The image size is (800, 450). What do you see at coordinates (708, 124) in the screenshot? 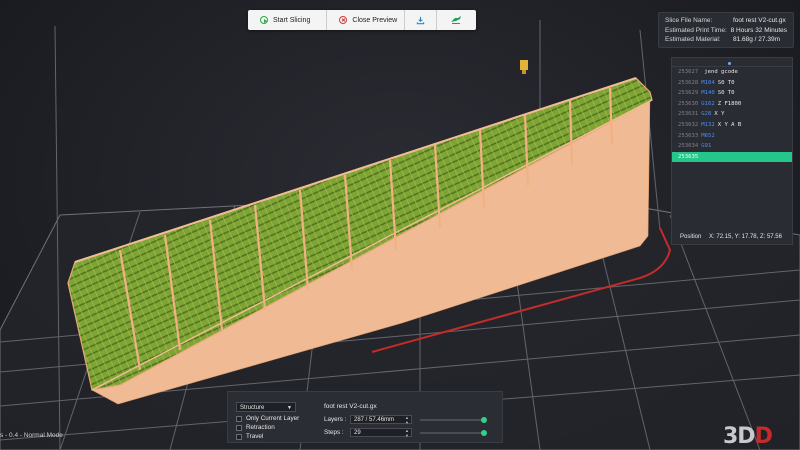
I see `gcode-command: M132` at bounding box center [708, 124].